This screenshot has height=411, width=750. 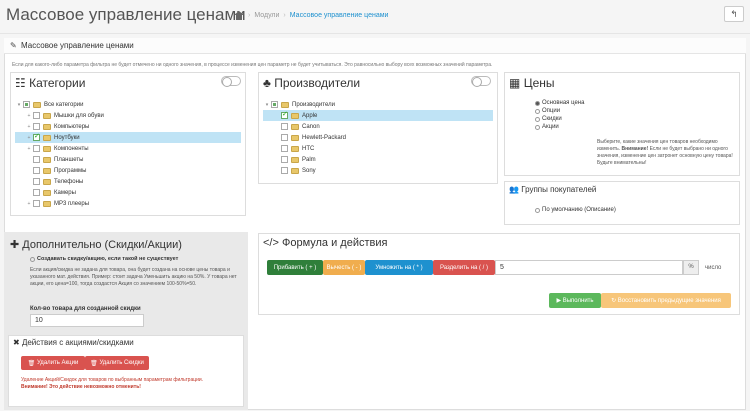 What do you see at coordinates (79, 115) in the screenshot?
I see `category-label: Мышки для обуви` at bounding box center [79, 115].